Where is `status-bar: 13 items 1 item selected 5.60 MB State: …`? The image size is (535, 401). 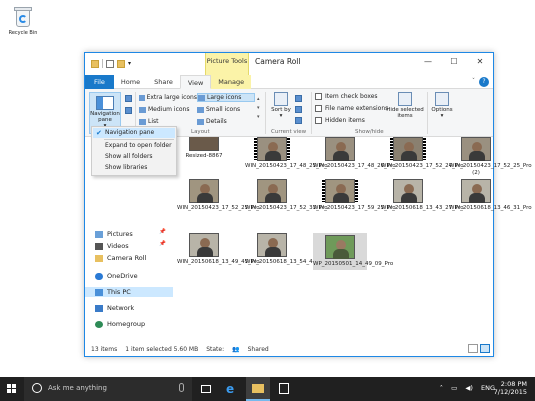
status-bar: 13 items 1 item selected 5.60 MB State: … is located at coordinates (289, 349).